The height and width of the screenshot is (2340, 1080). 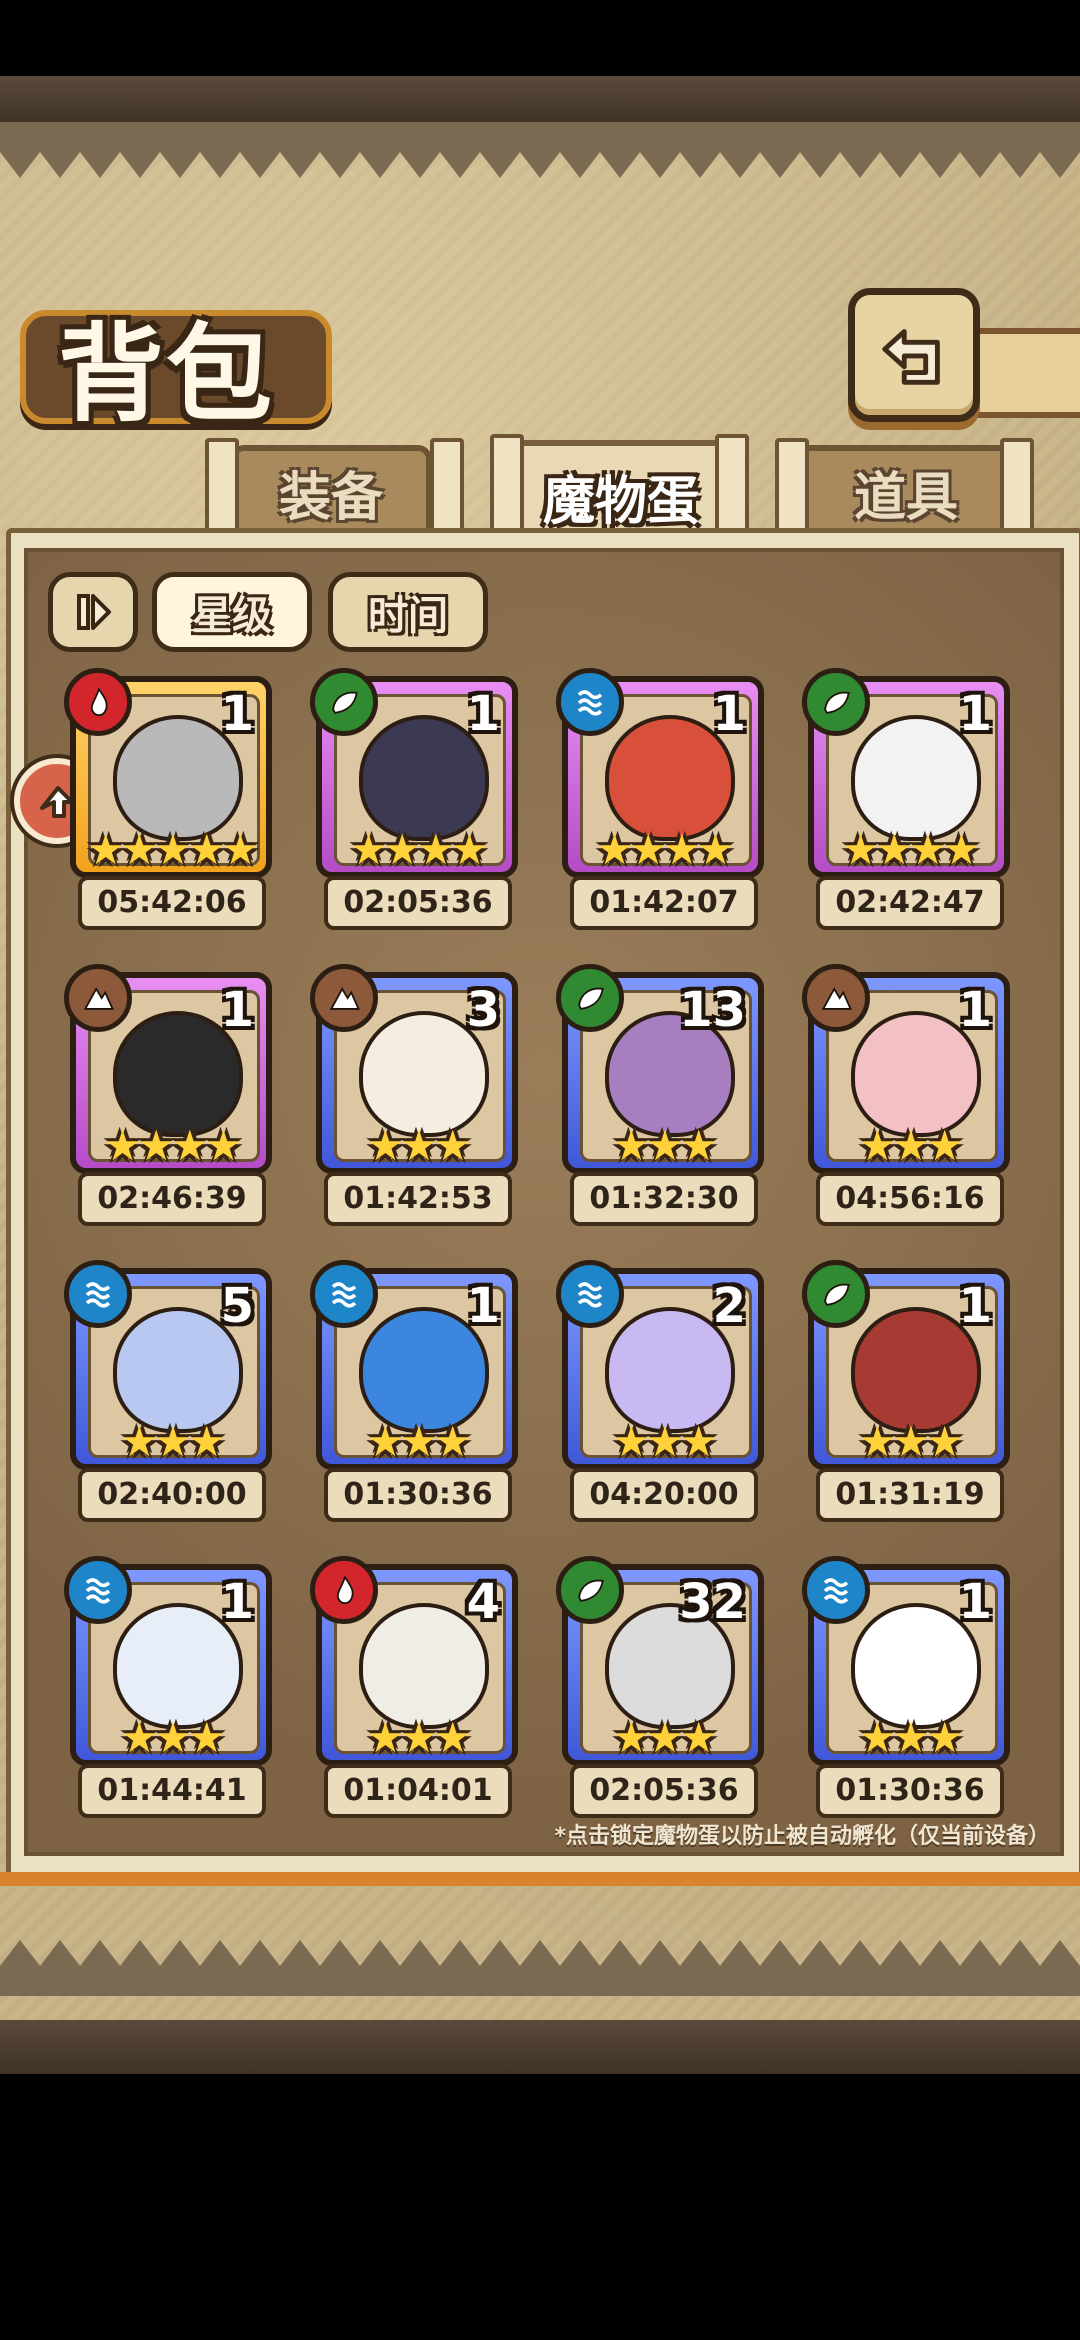 I want to click on back-button, so click(x=914, y=355).